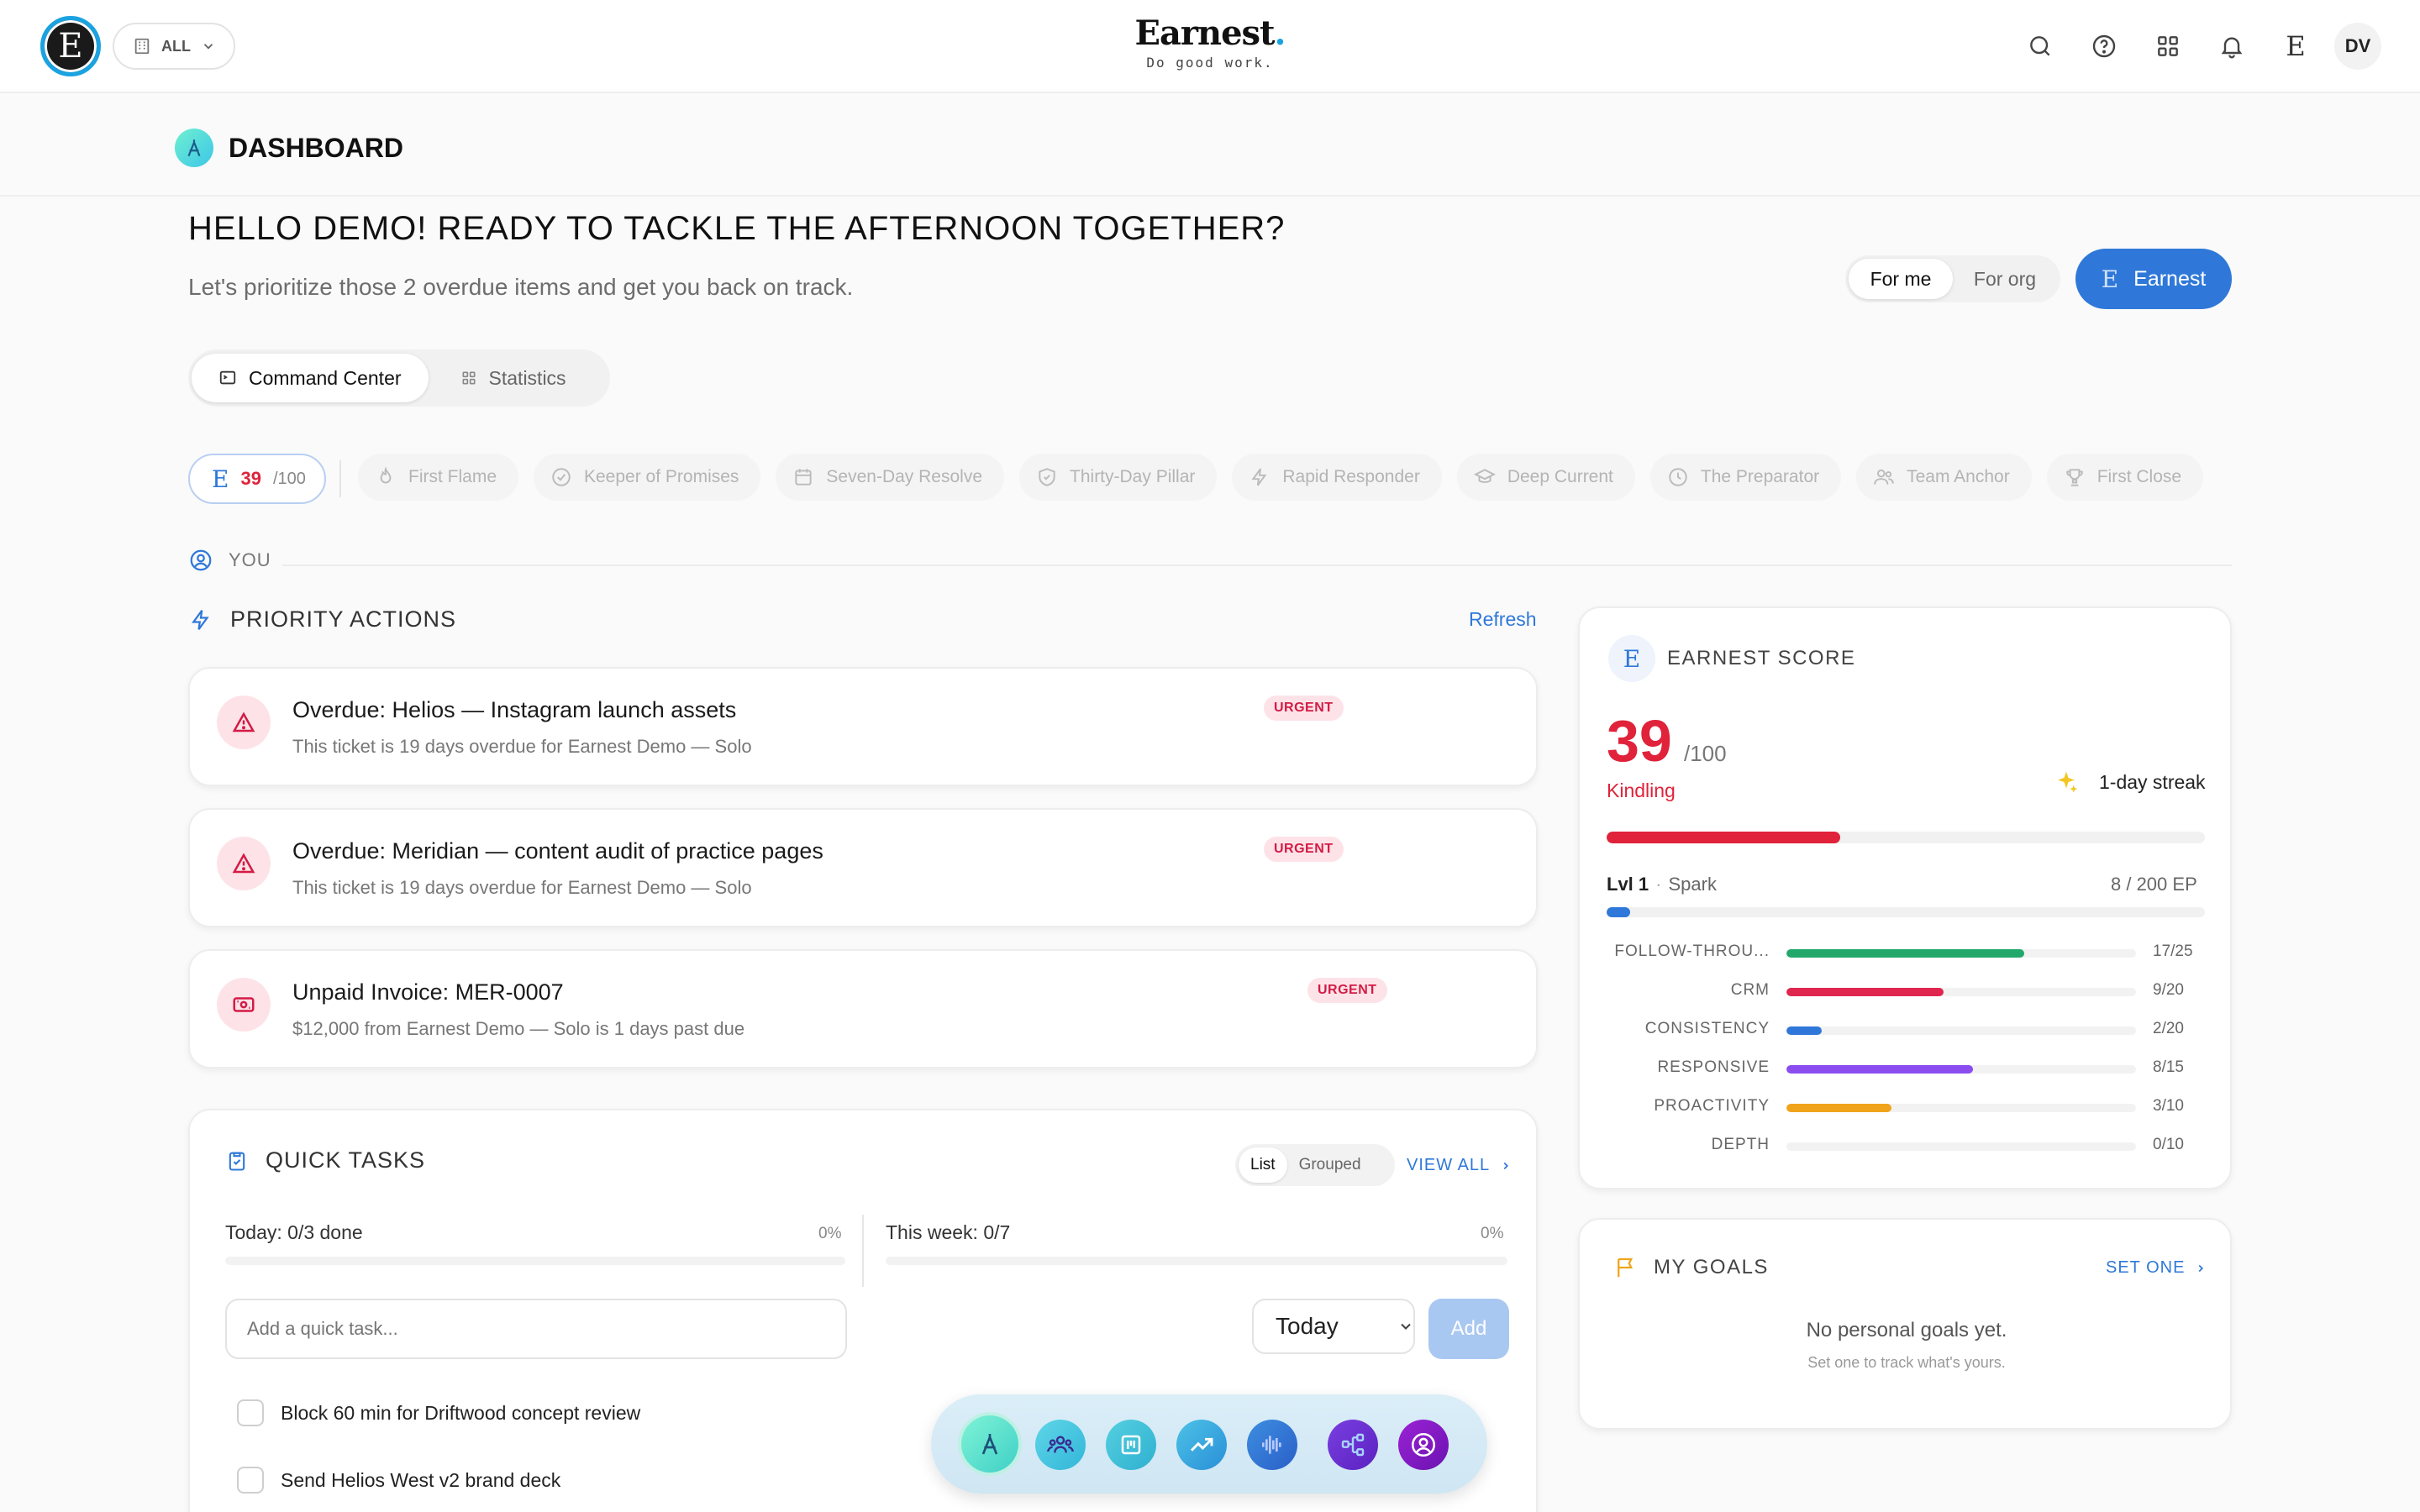 This screenshot has height=1512, width=2420. Describe the element at coordinates (1724, 837) in the screenshot. I see `score-progress-fill` at that location.